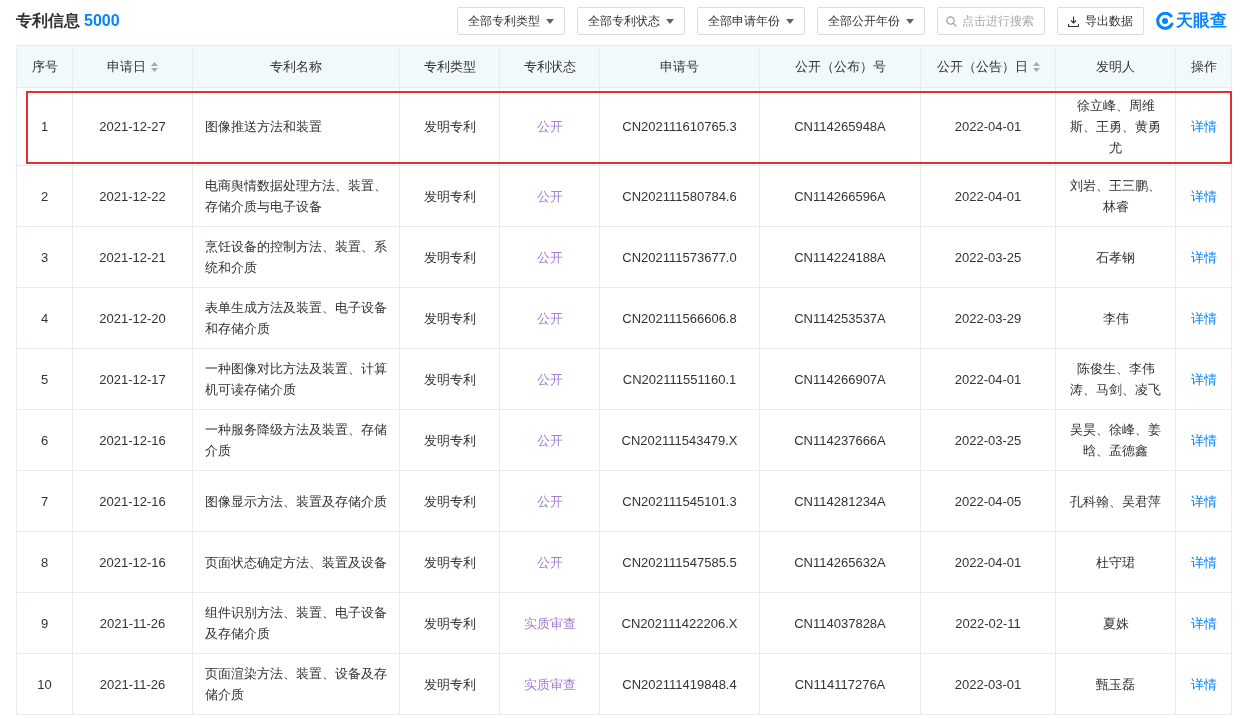 The width and height of the screenshot is (1243, 719). What do you see at coordinates (1165, 21) in the screenshot?
I see `logo-icon` at bounding box center [1165, 21].